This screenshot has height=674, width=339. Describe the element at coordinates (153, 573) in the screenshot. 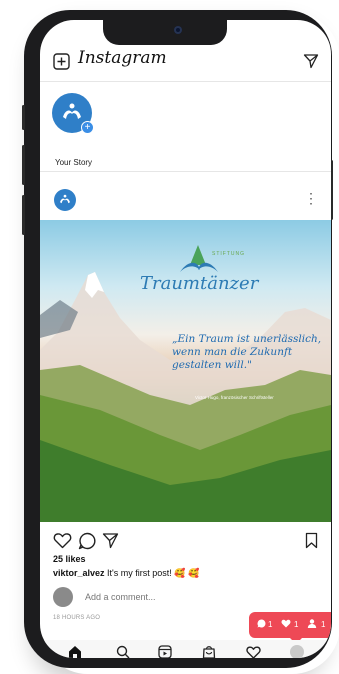

I see `caption-text: It's my first post! 🥰 🥰` at that location.